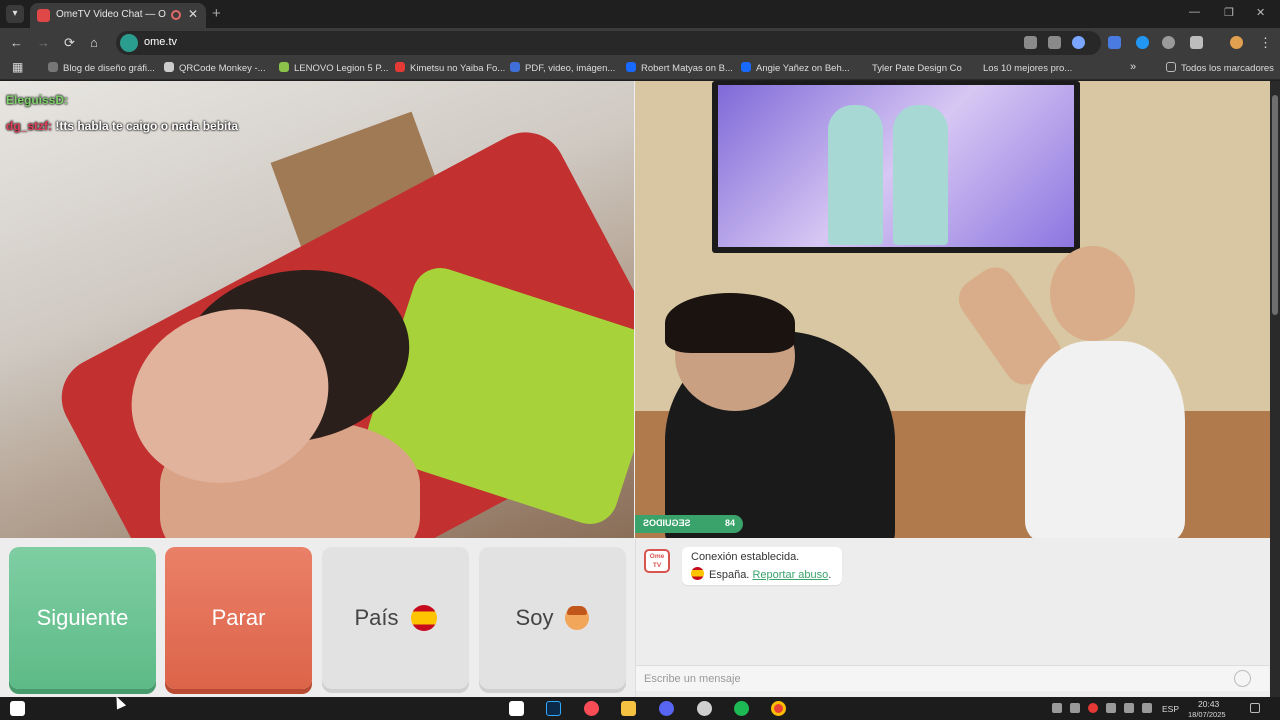 This screenshot has height=720, width=1280. What do you see at coordinates (1275, 205) in the screenshot?
I see `scrollbar-thumb` at bounding box center [1275, 205].